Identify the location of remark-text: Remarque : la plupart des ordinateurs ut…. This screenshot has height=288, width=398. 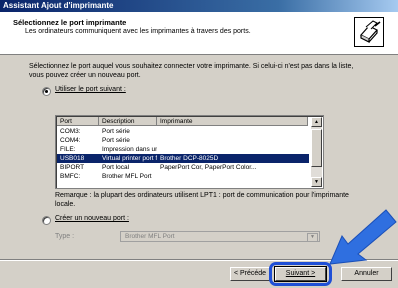
(202, 200).